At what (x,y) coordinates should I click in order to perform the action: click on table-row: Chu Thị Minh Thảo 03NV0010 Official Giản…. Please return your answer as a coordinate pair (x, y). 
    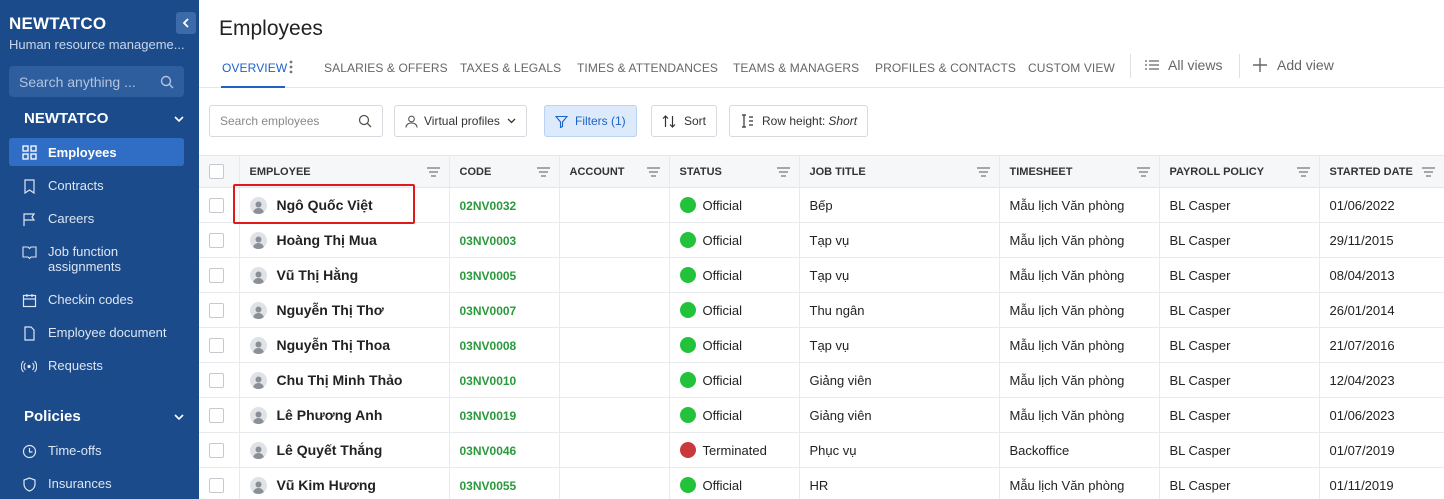
    Looking at the image, I should click on (821, 380).